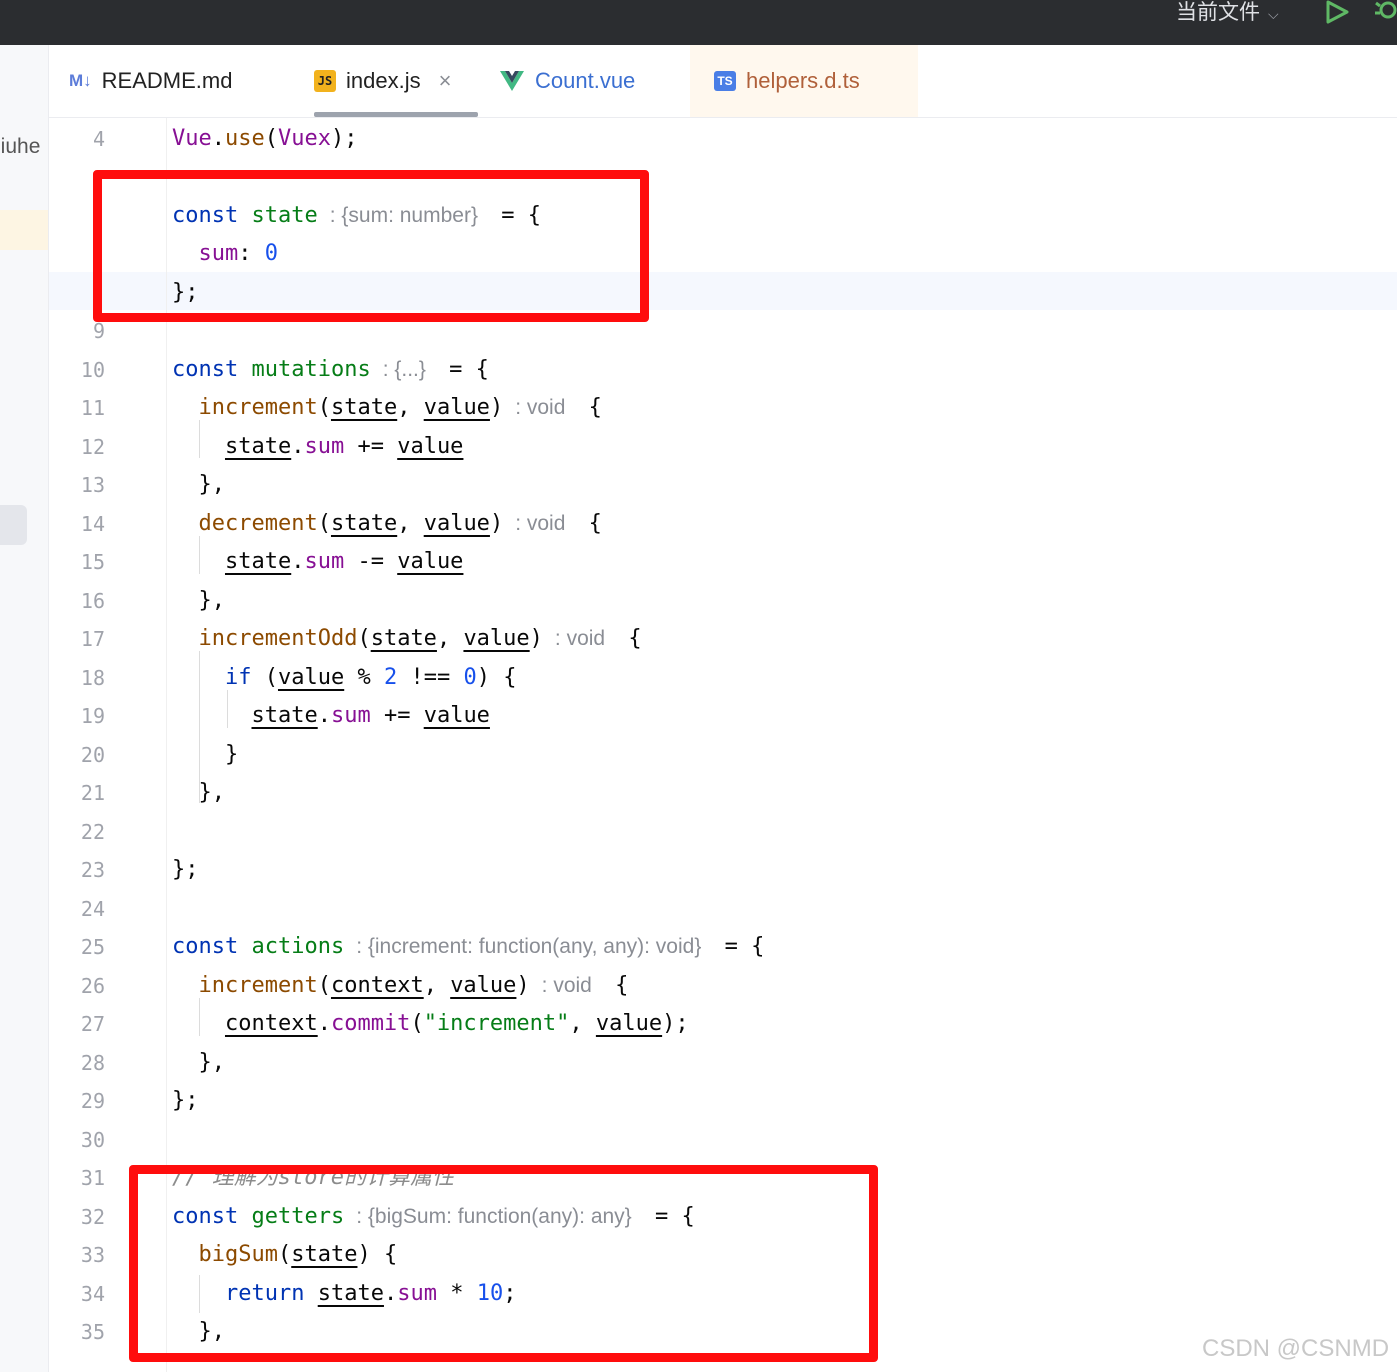 The height and width of the screenshot is (1372, 1397). I want to click on title-bar: 当前文件 ⌵, so click(698, 23).